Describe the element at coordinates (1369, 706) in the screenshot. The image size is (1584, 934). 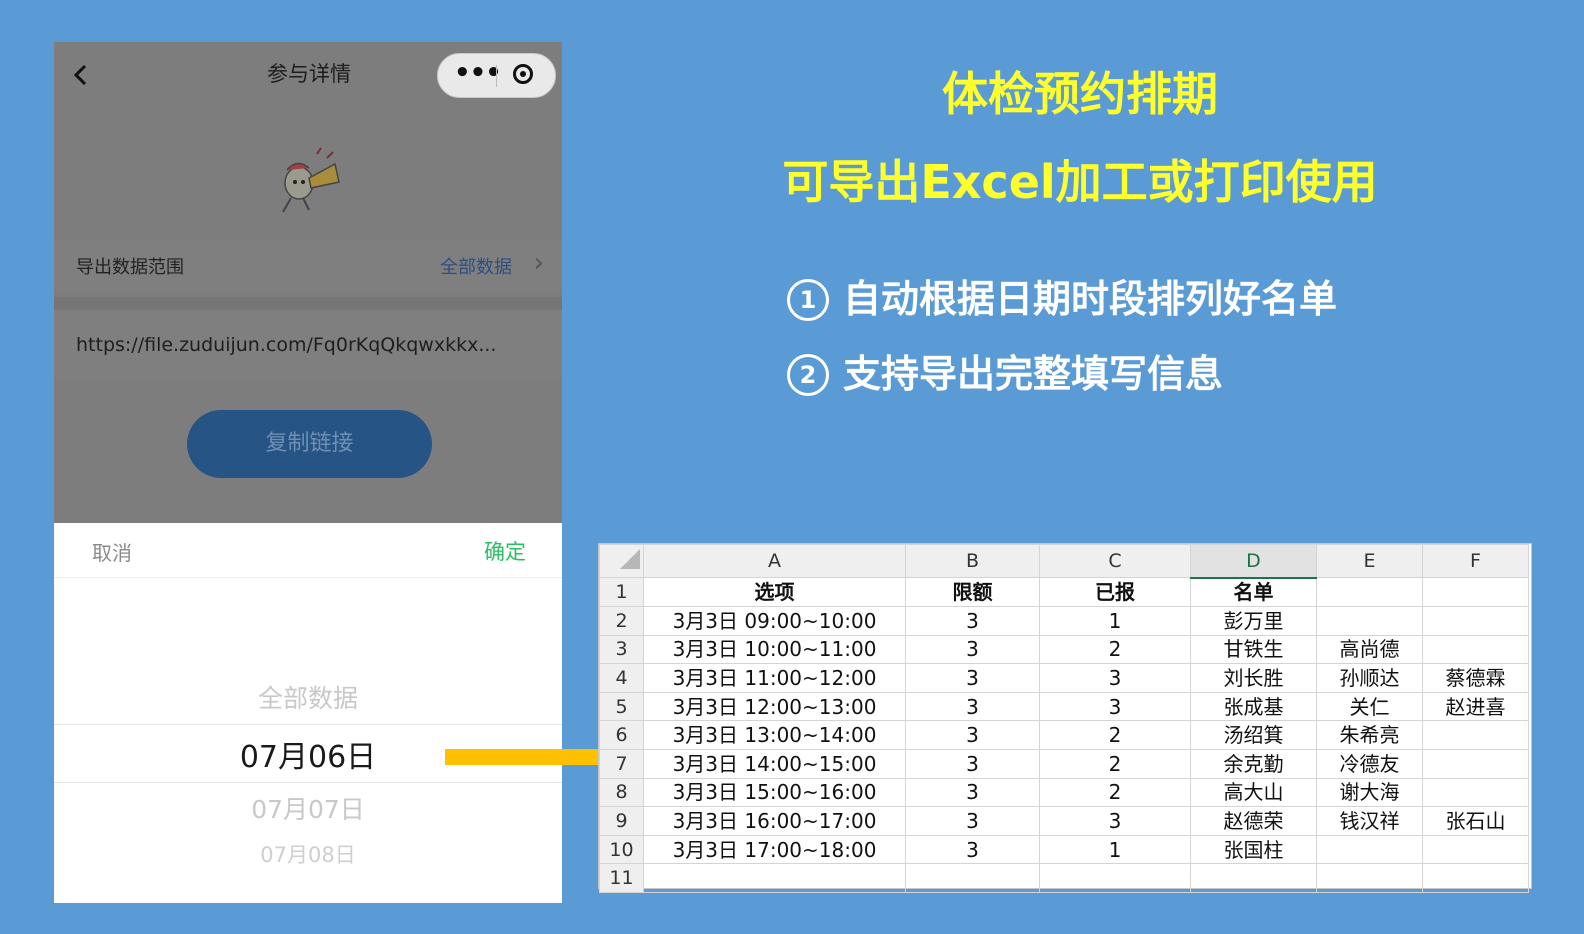
I see `sheet-cell: 关仁` at that location.